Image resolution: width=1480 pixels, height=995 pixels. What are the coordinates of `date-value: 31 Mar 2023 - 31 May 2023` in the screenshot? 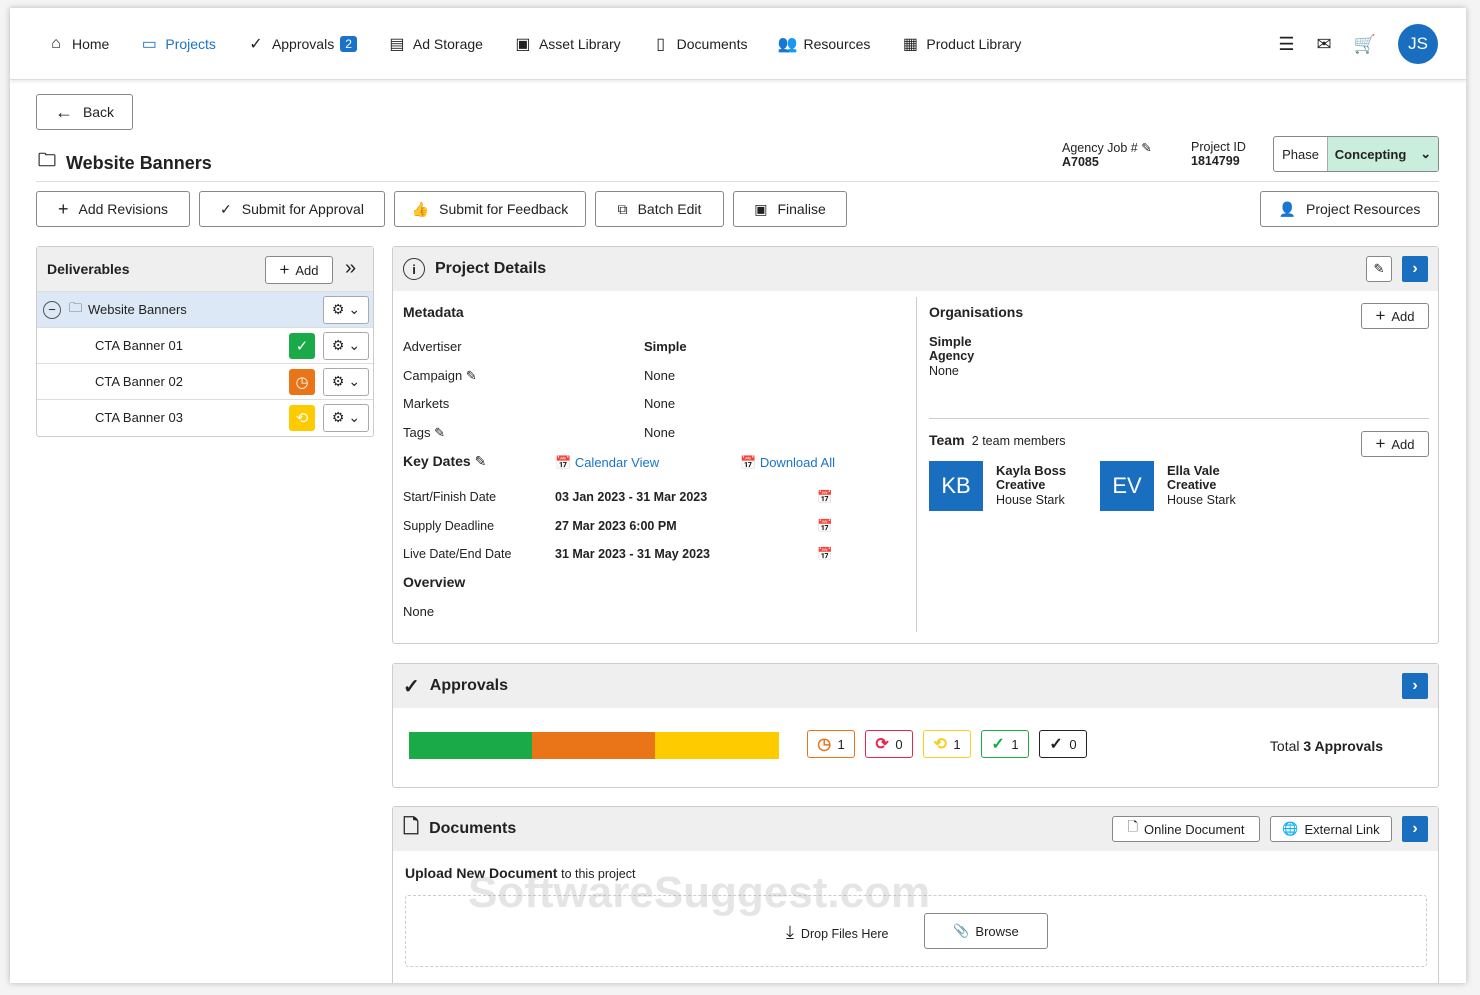 It's located at (632, 554).